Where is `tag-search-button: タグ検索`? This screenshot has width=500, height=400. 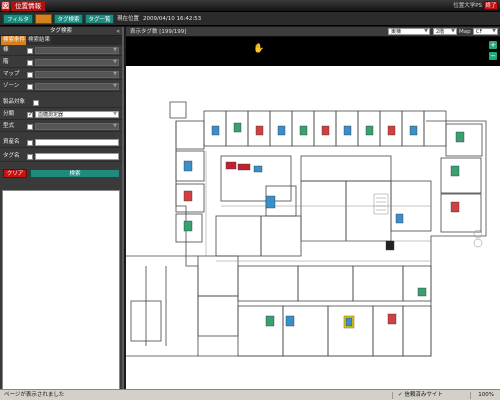 tag-search-button: タグ検索 is located at coordinates (68, 19).